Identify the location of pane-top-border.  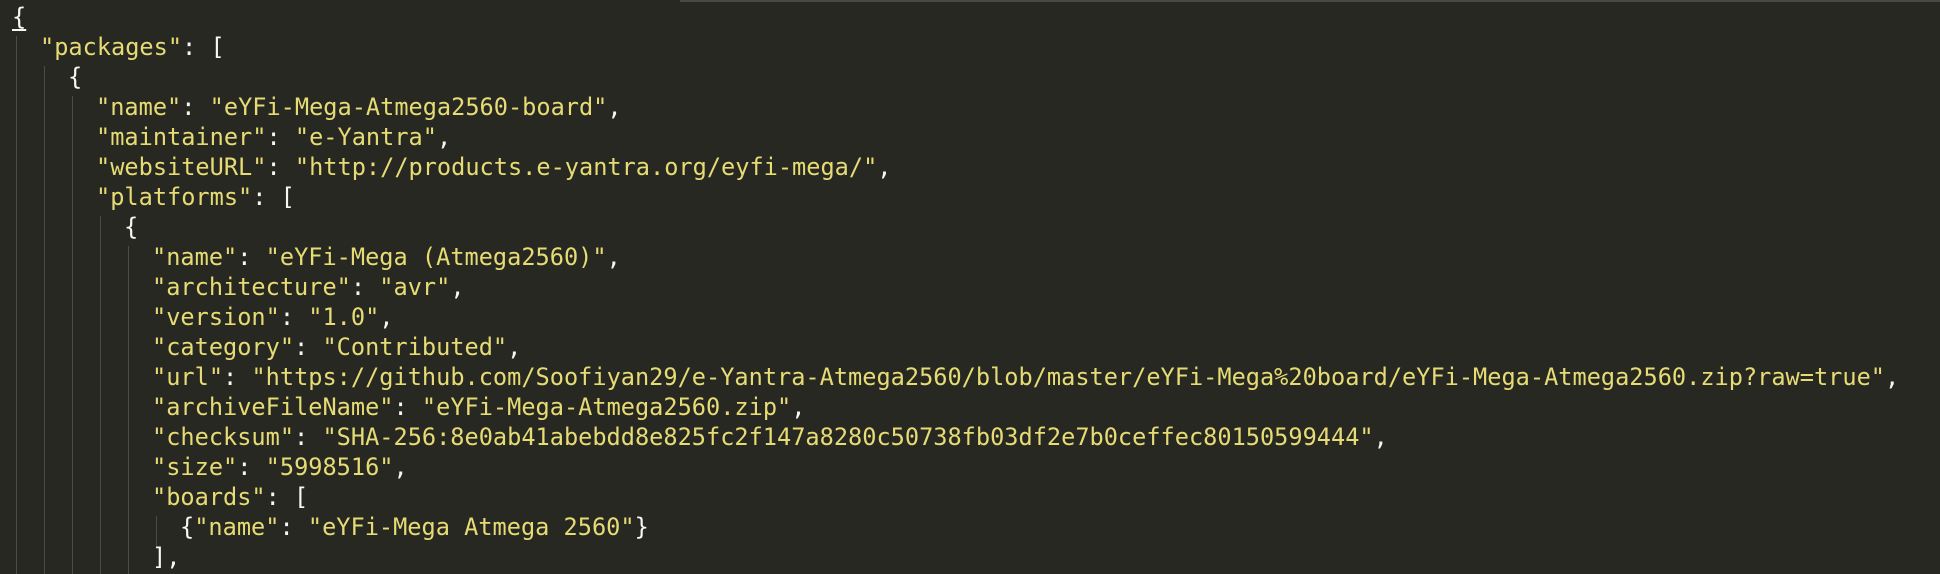
(1310, 1).